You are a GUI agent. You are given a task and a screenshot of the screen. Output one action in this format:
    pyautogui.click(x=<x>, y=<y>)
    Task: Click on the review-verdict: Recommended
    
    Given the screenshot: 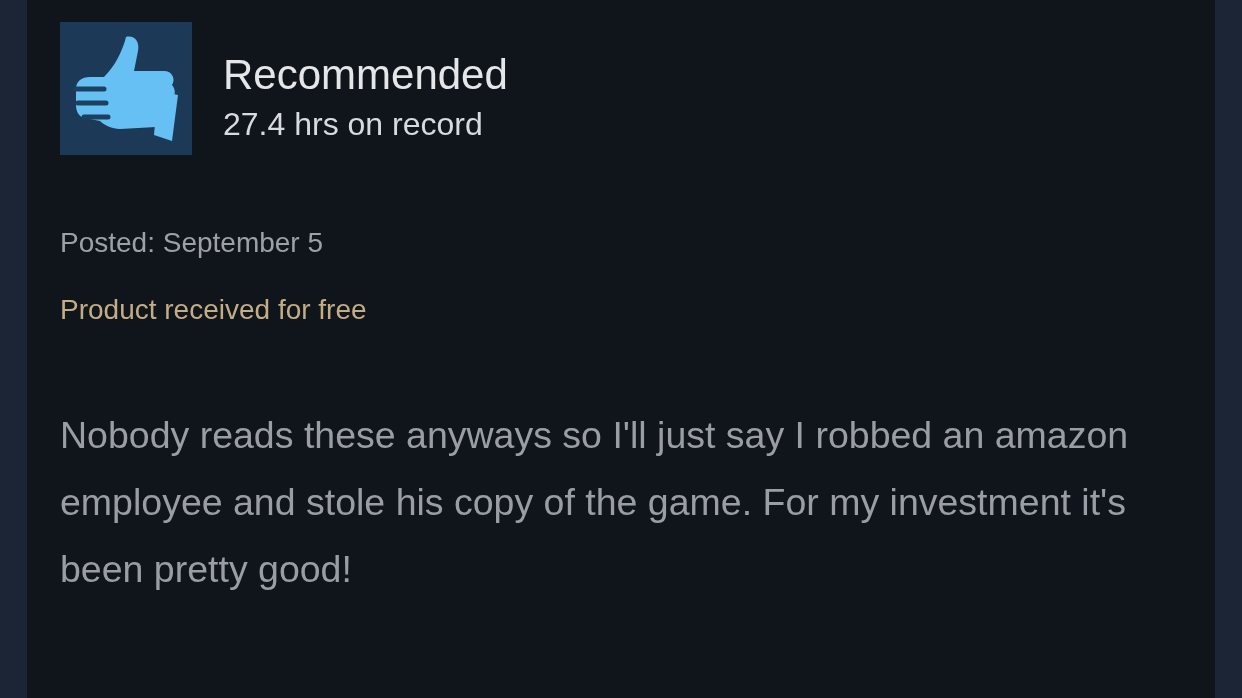 What is the action you would take?
    pyautogui.click(x=365, y=75)
    